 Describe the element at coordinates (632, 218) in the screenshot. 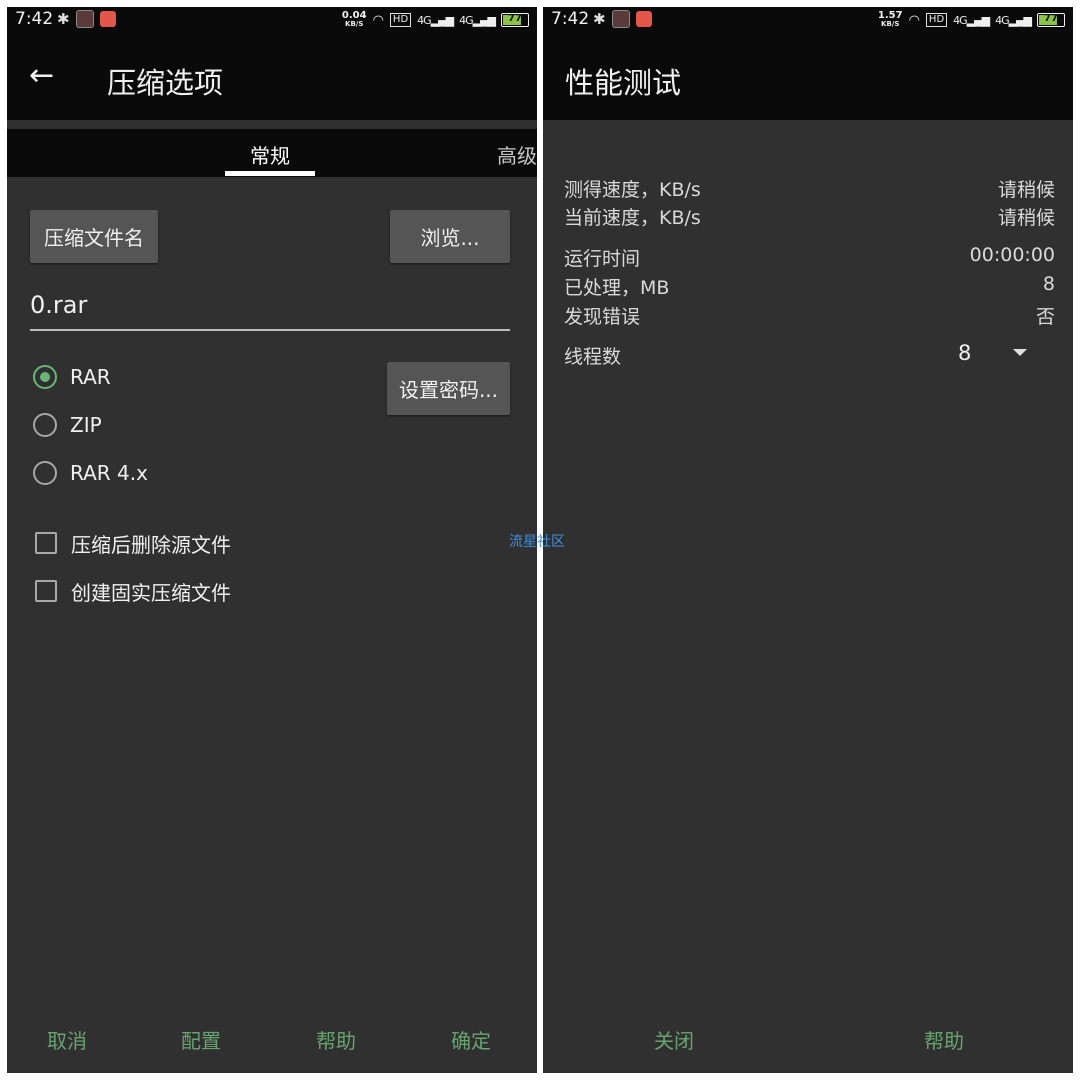

I see `current-speed-label: 当前速度，KB/s` at that location.